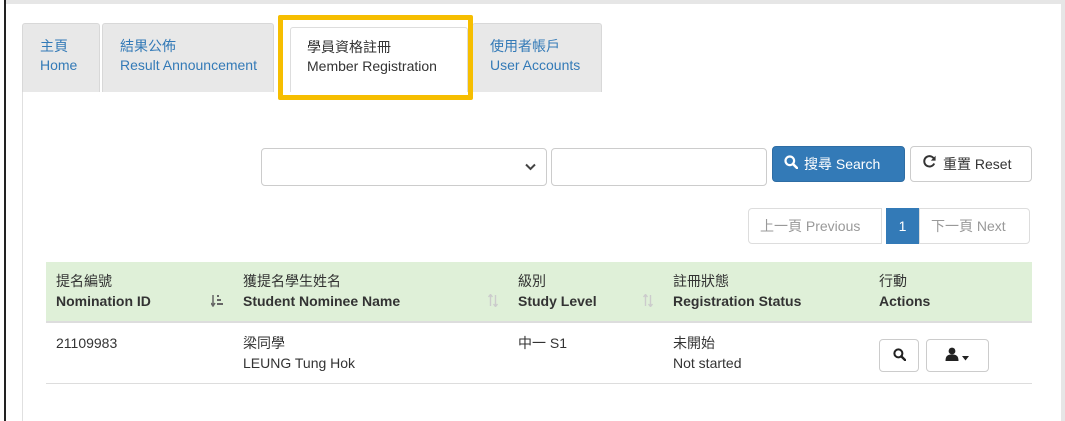  Describe the element at coordinates (322, 301) in the screenshot. I see `column-header-label-en: Student Nominee Name` at that location.